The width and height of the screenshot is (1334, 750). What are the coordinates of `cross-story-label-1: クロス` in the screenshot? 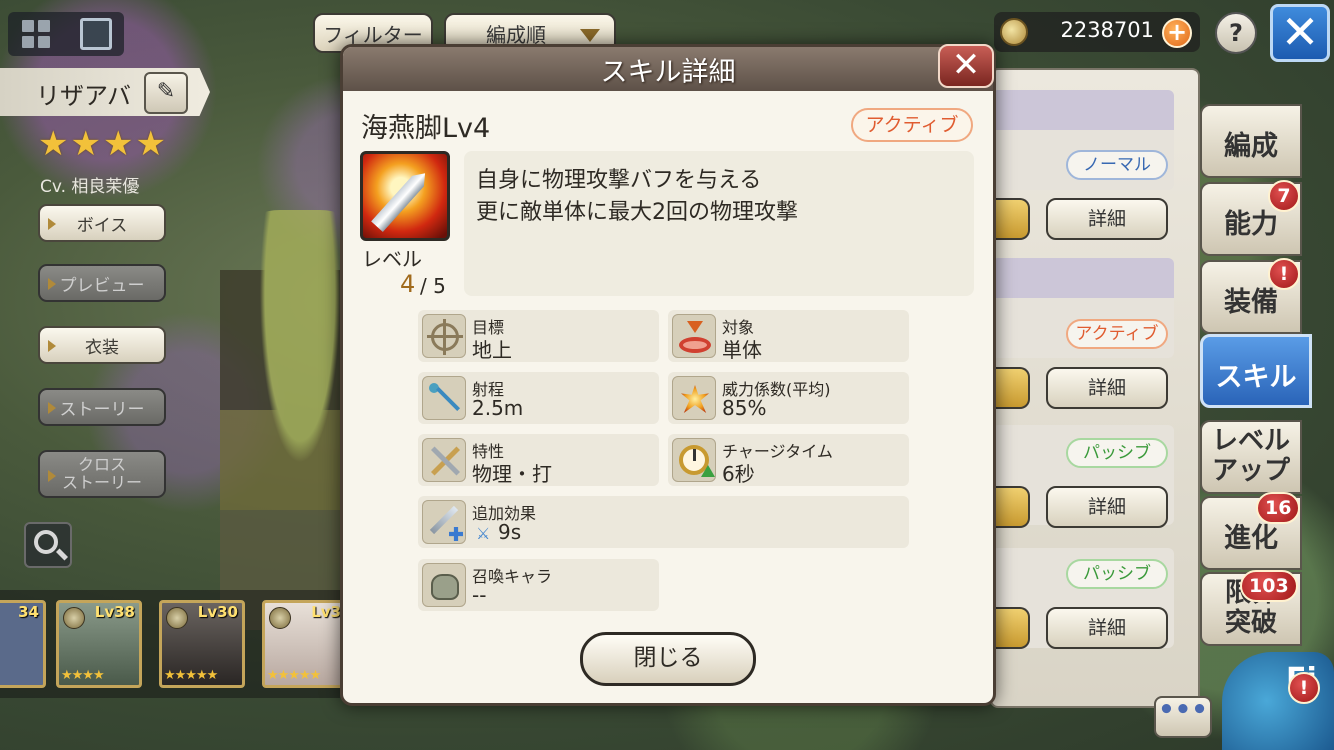 It's located at (101, 464).